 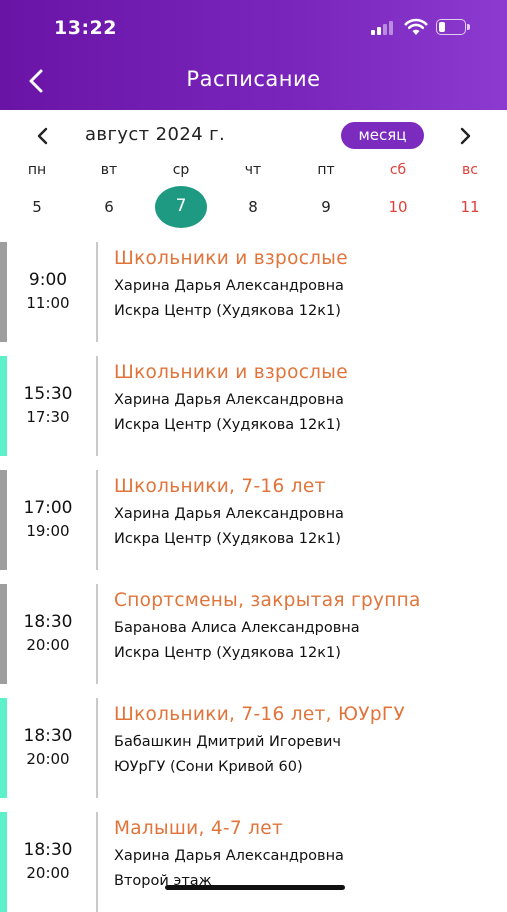 I want to click on month-label: август 2024 г., so click(x=155, y=134).